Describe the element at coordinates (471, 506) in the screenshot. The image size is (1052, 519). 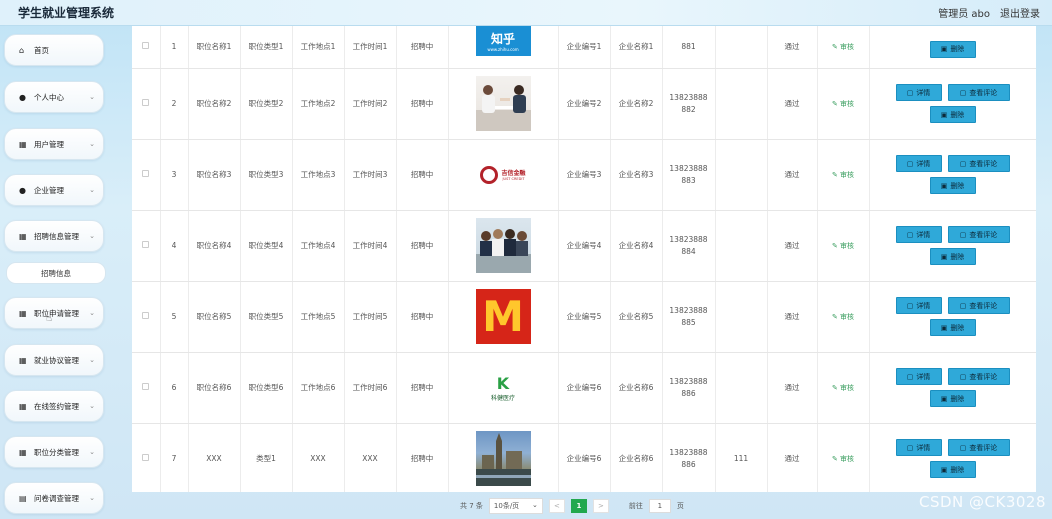
I see `total-count: 共 7 条` at that location.